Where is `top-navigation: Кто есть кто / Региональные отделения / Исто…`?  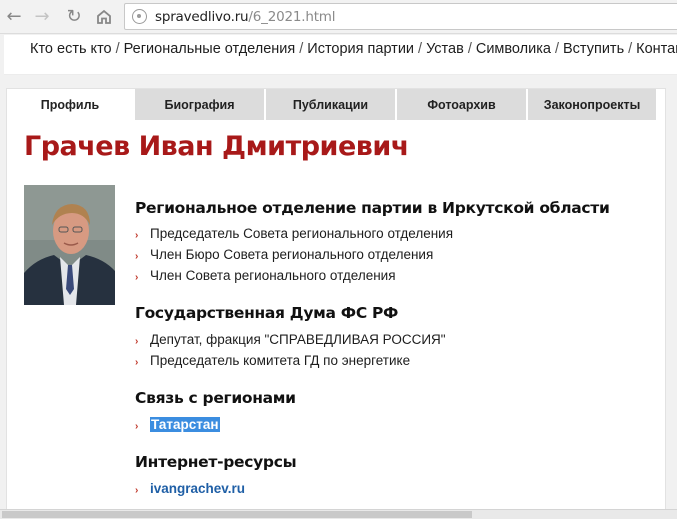
top-navigation: Кто есть кто / Региональные отделения / Исто… is located at coordinates (340, 55).